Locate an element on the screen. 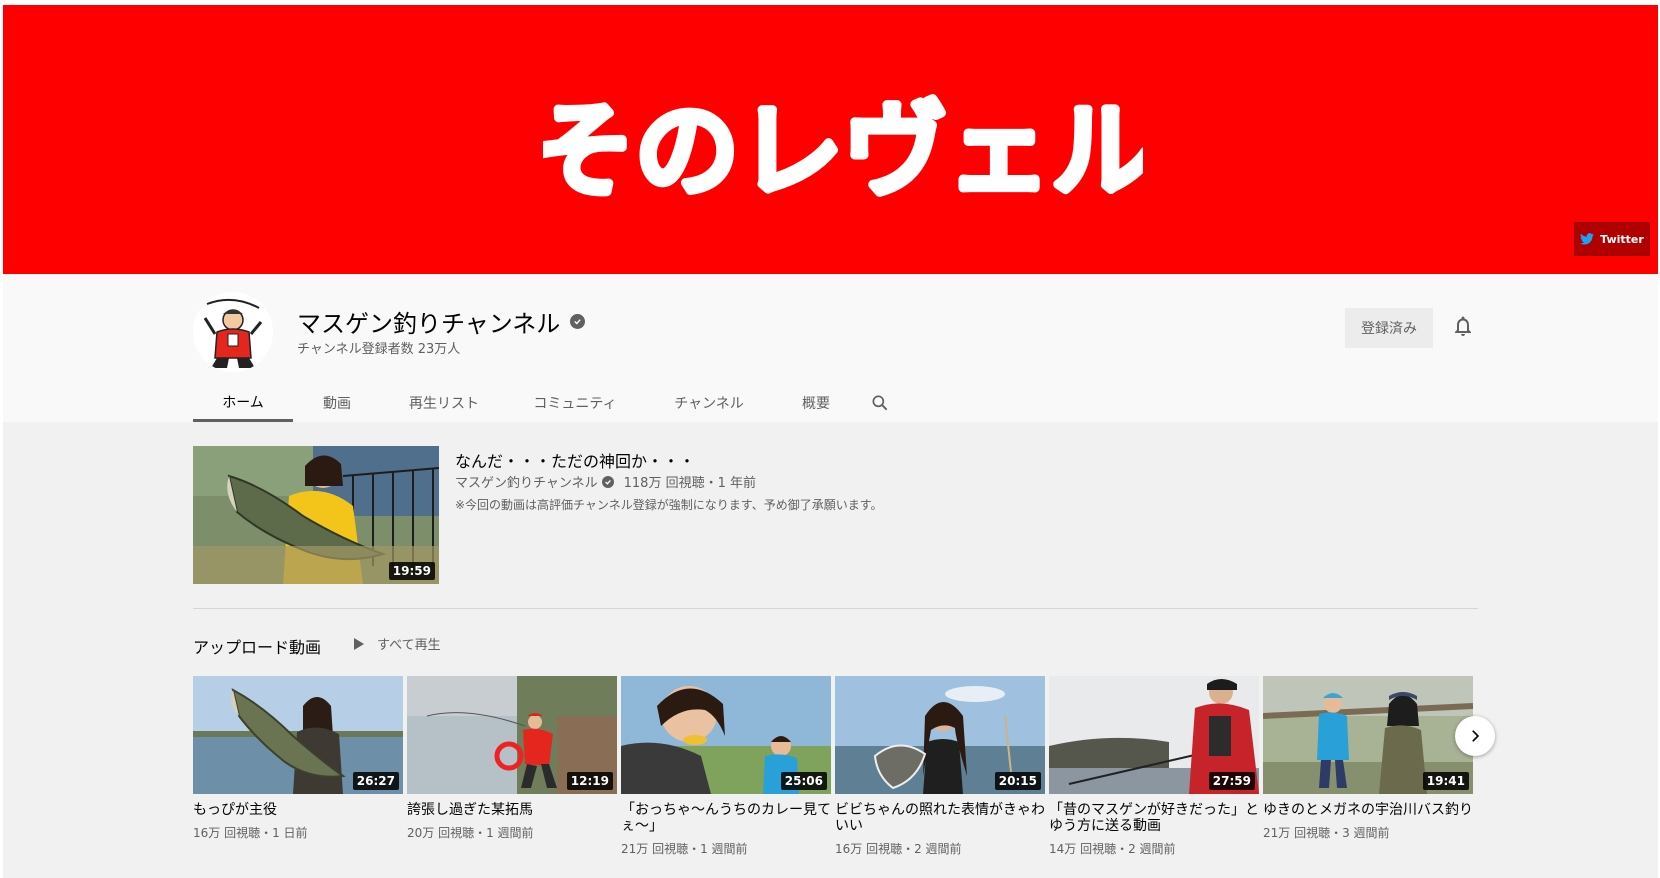 The height and width of the screenshot is (878, 1660). twitter-icon is located at coordinates (1587, 239).